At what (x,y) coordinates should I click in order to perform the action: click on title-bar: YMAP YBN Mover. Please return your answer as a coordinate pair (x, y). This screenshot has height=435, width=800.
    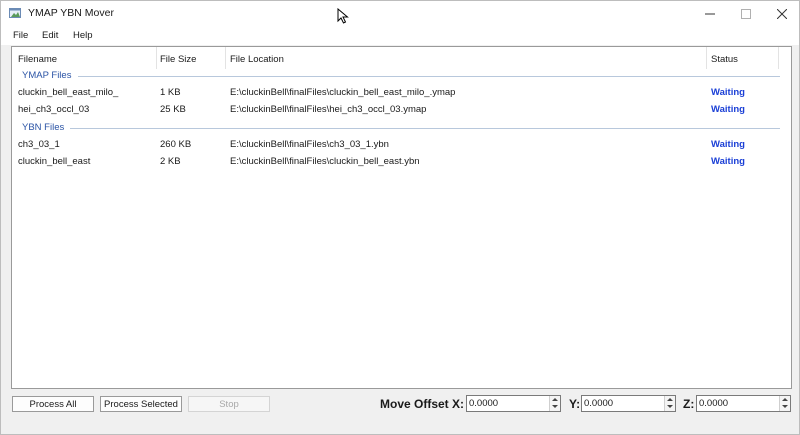
    Looking at the image, I should click on (400, 14).